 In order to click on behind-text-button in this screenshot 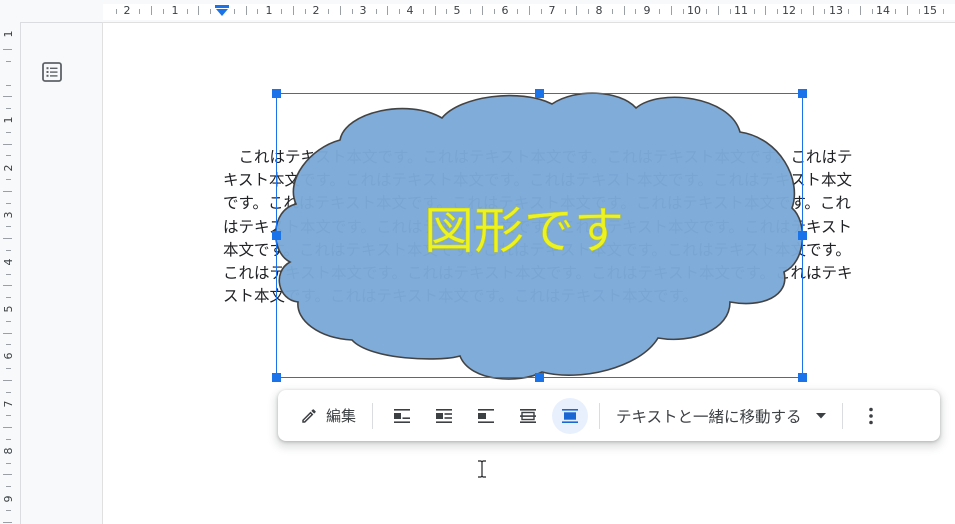, I will do `click(528, 416)`.